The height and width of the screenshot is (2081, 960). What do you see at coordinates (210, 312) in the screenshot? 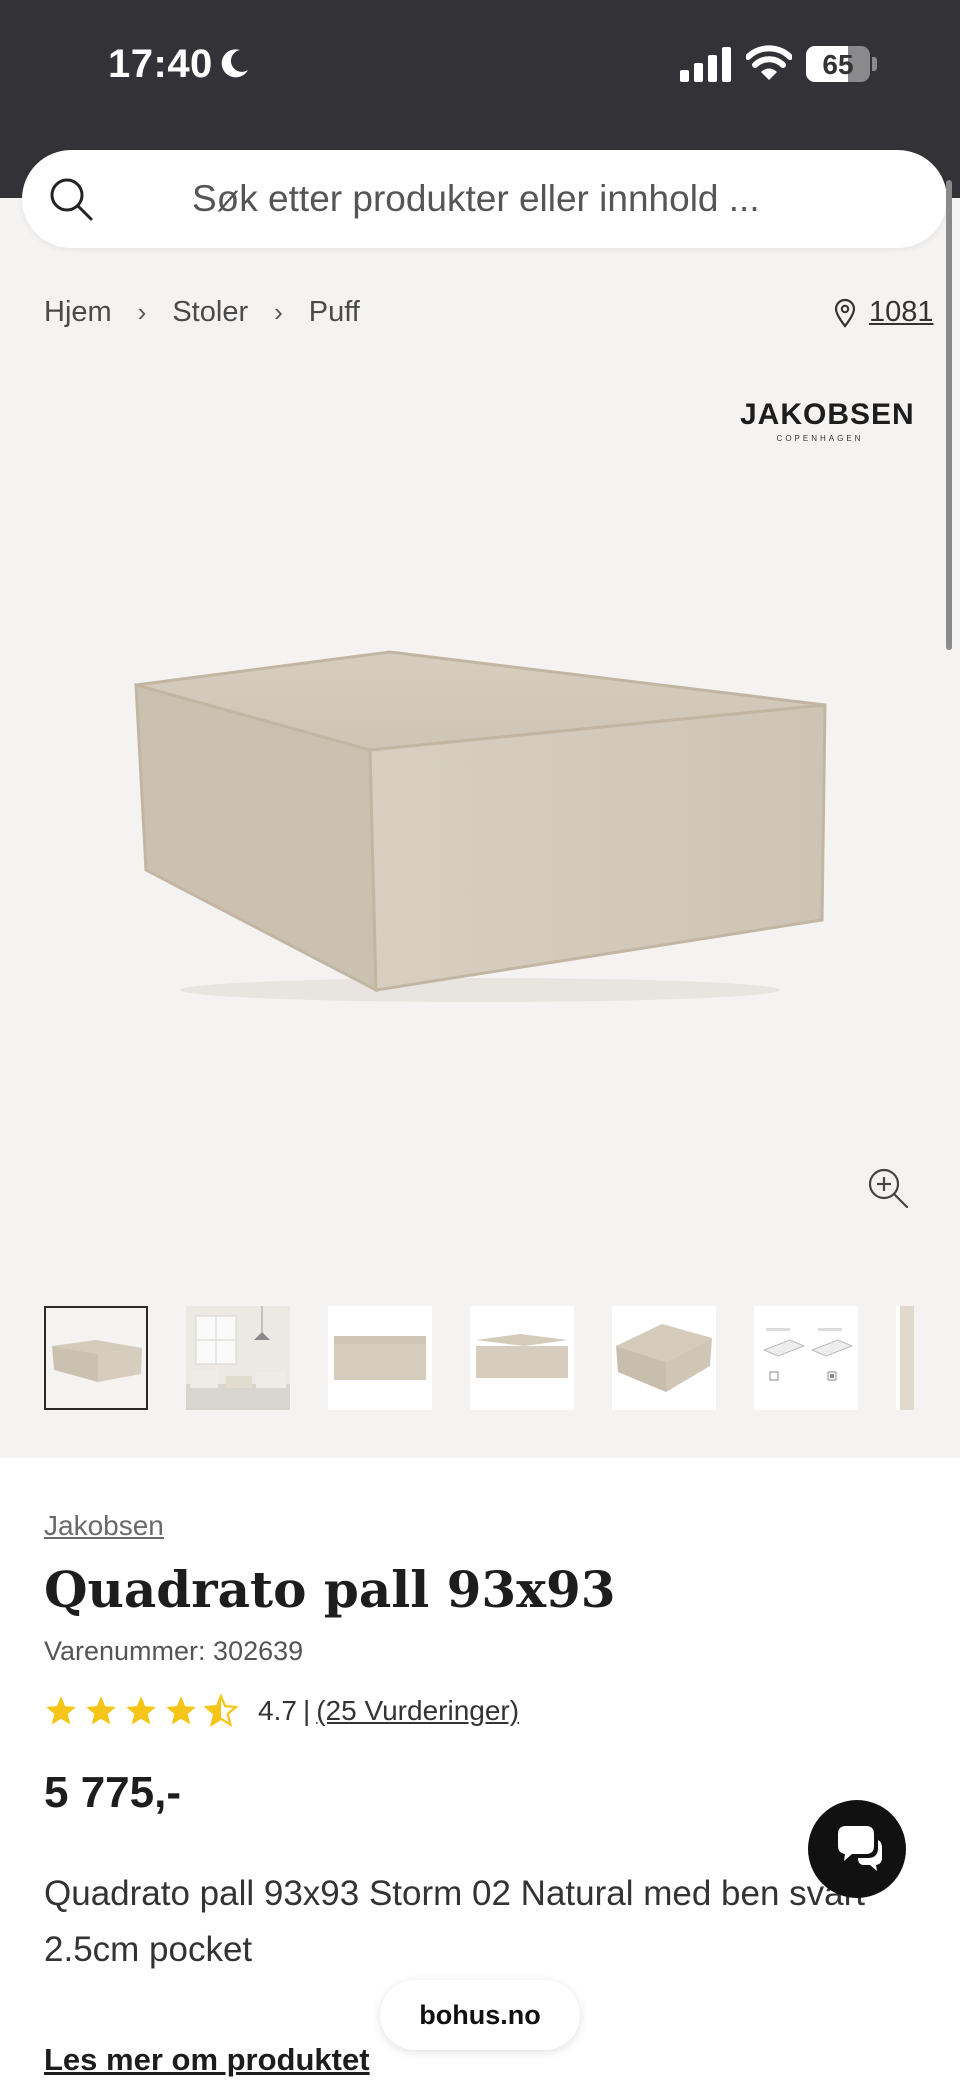
I see `breadcrumb-item-stoler: Stoler` at bounding box center [210, 312].